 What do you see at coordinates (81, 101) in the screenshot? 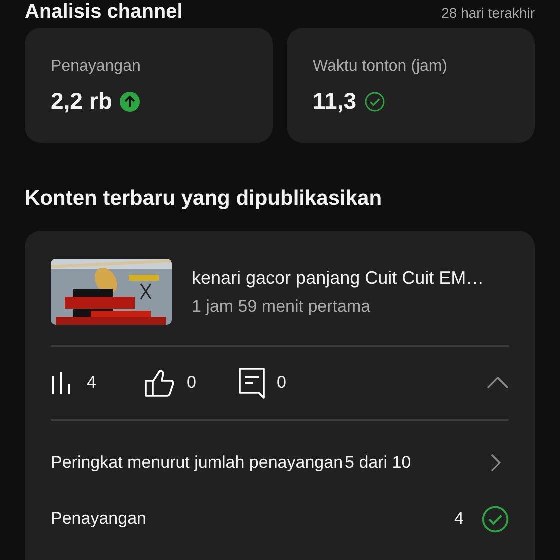
I see `metric-value: 2,2 rb` at bounding box center [81, 101].